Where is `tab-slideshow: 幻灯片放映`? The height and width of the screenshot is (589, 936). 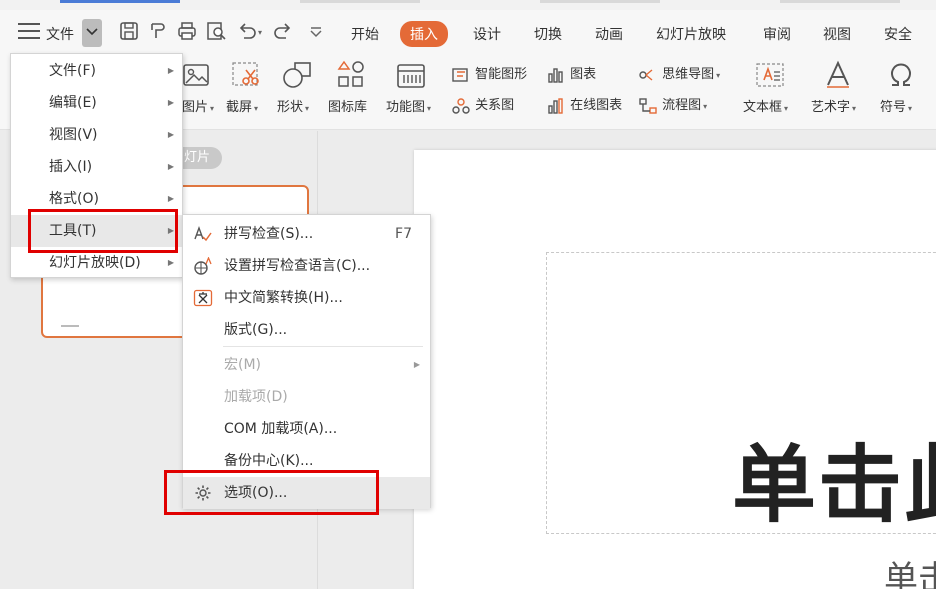 tab-slideshow: 幻灯片放映 is located at coordinates (691, 34).